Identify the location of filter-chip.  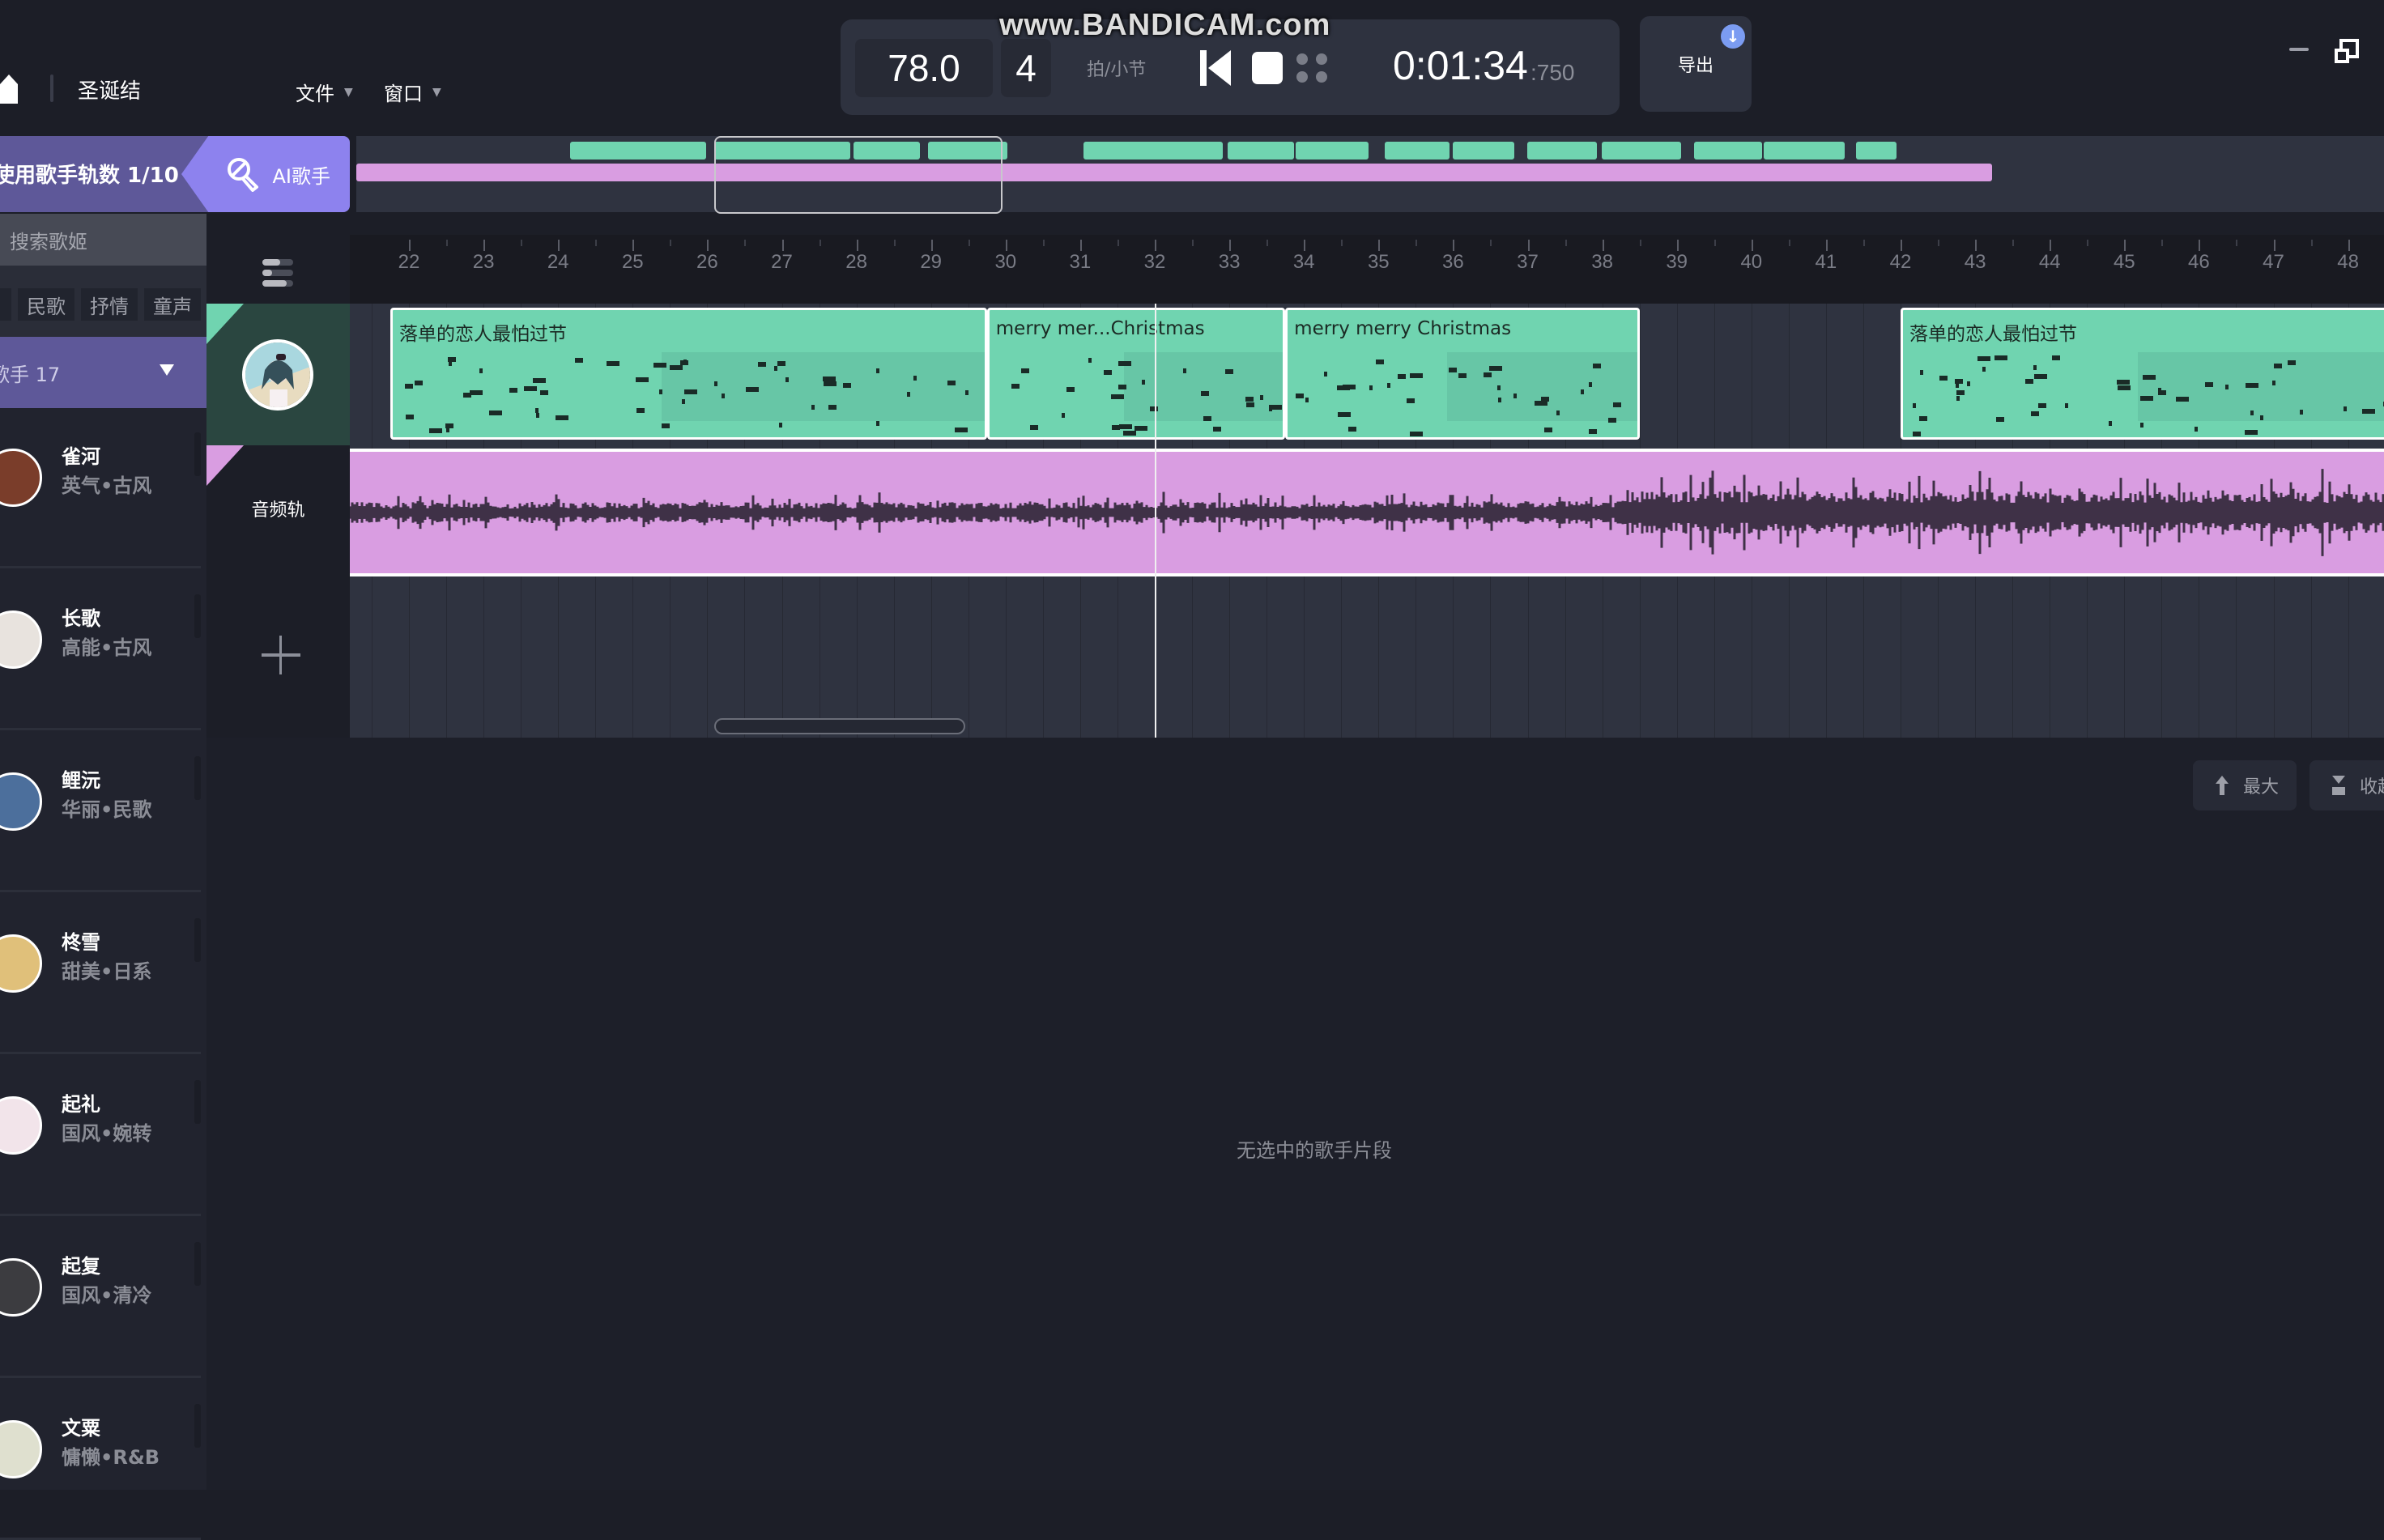
(5, 304).